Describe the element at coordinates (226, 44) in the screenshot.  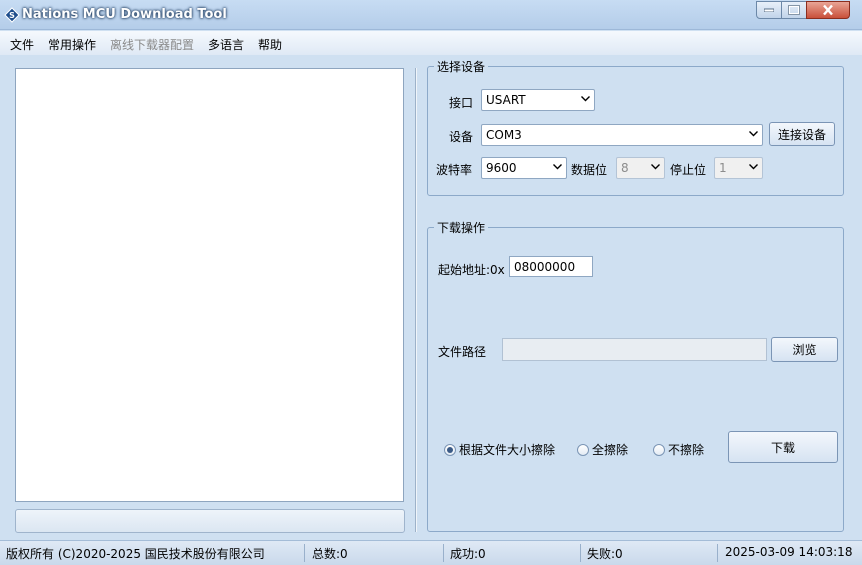
I see `menu-language: 多语言` at that location.